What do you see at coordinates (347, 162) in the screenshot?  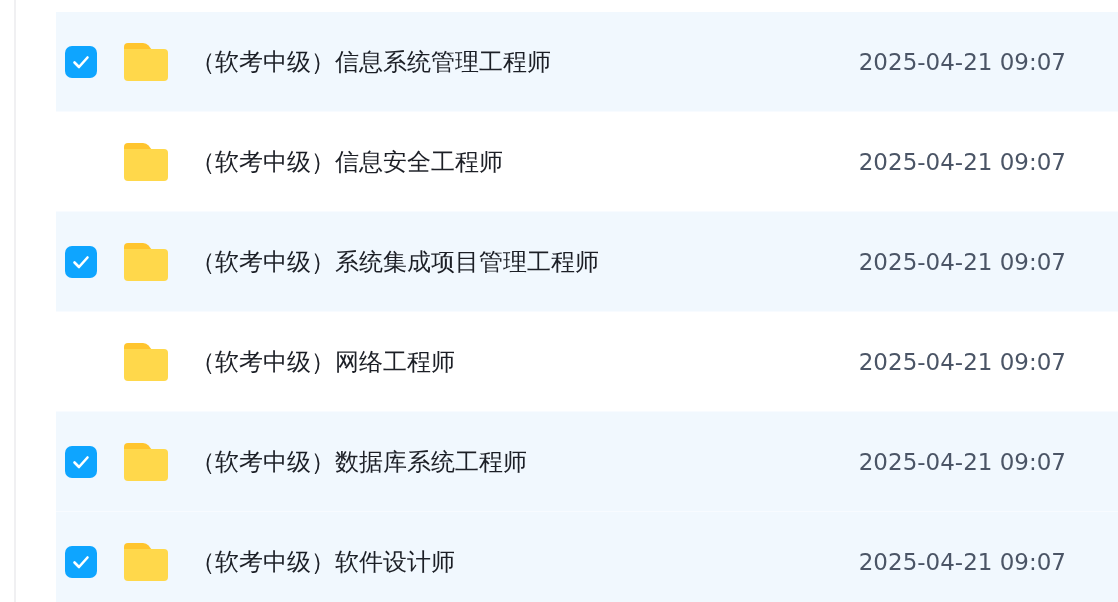 I see `file-name: （软考中级）信息安全工程师` at bounding box center [347, 162].